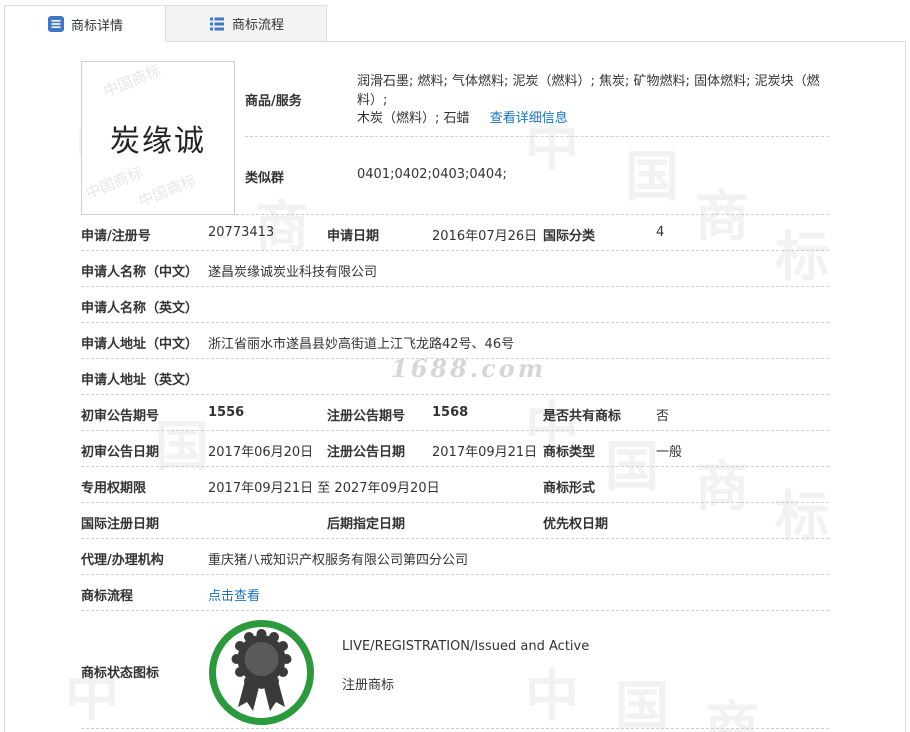 The width and height of the screenshot is (910, 732). I want to click on trademark-image: 中国商标 中国商标 中国商标 炭缘诚, so click(158, 138).